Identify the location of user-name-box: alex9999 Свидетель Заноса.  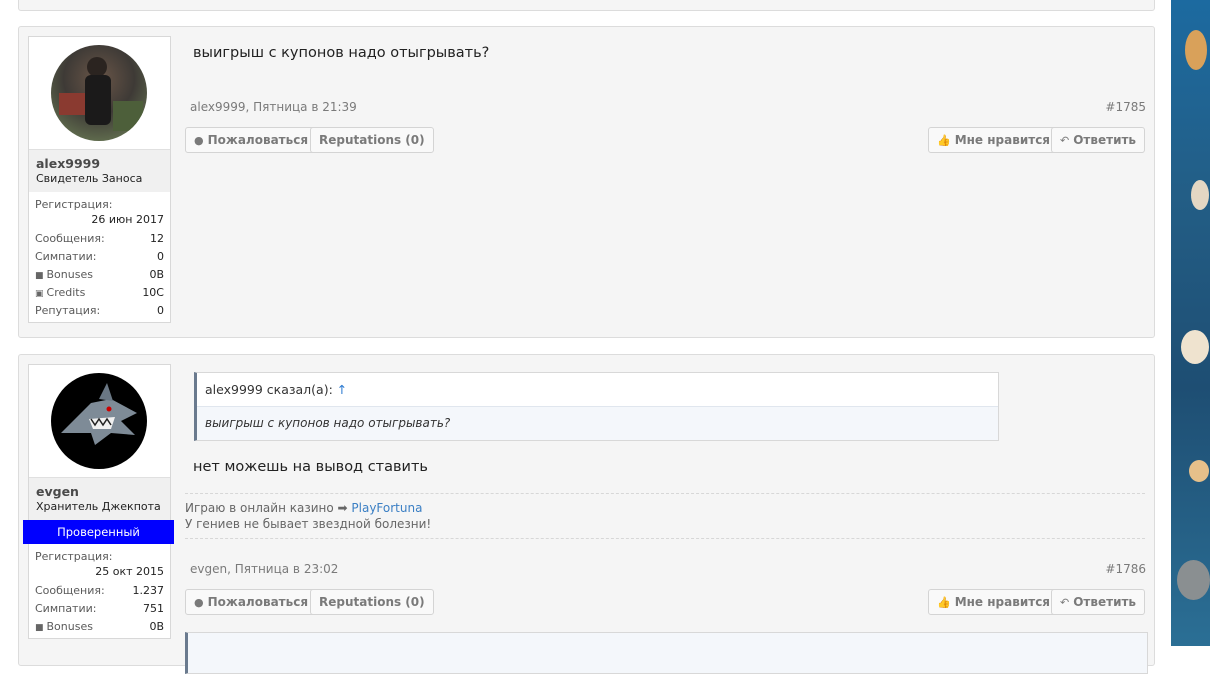
(99, 170).